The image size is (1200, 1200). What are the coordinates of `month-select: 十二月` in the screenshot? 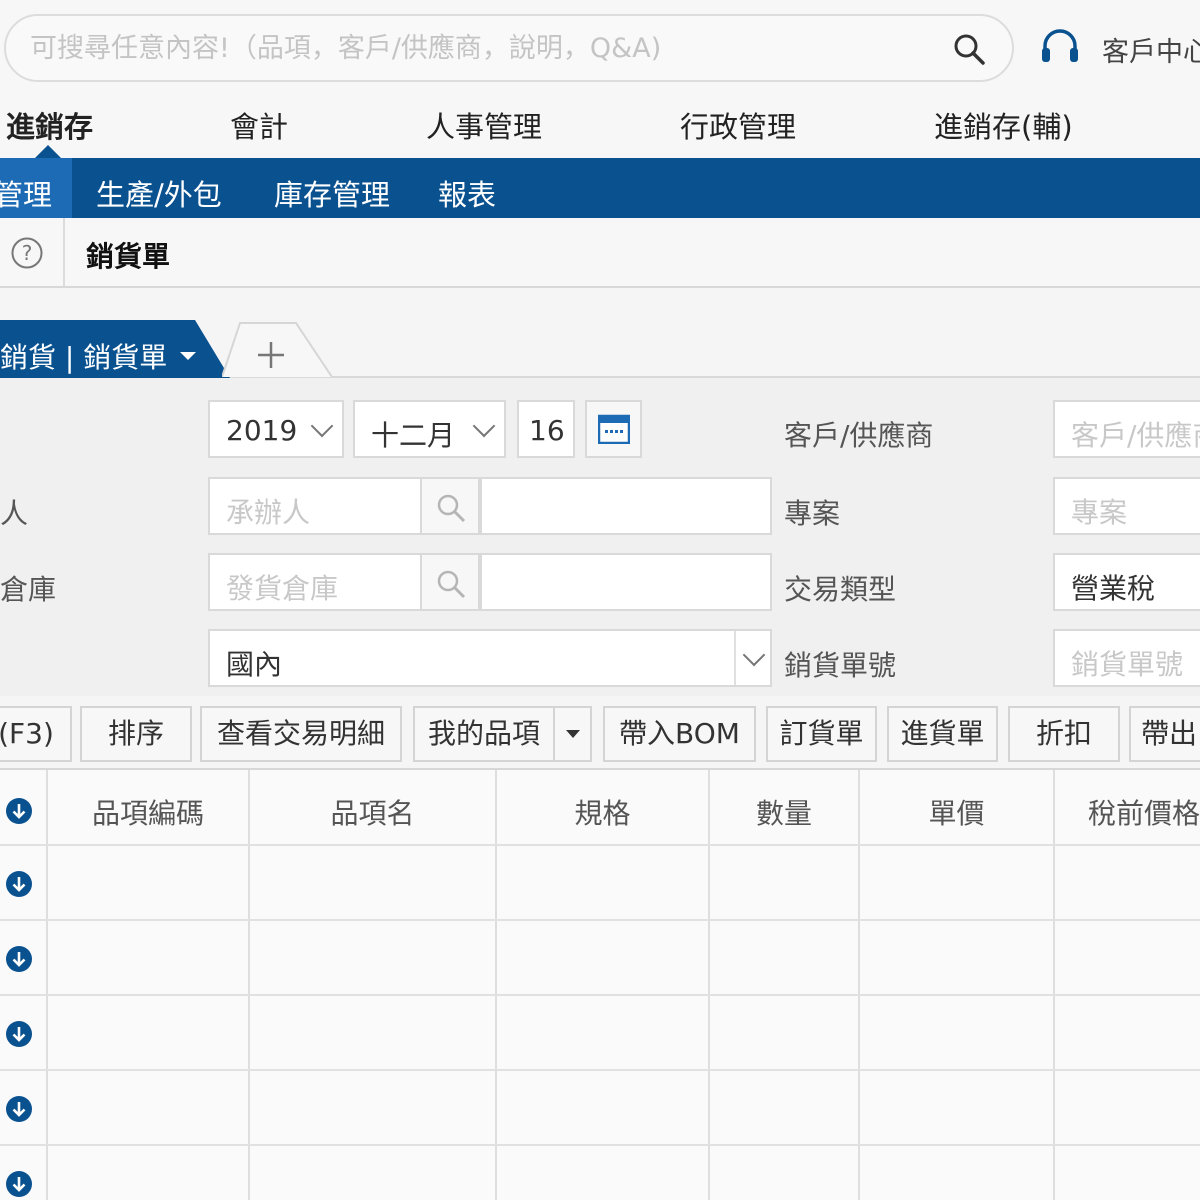 It's located at (429, 429).